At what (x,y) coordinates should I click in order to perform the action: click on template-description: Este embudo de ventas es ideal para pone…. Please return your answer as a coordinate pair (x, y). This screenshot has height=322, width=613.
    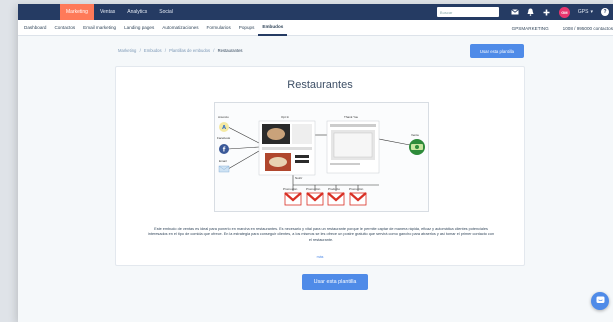
    Looking at the image, I should click on (321, 234).